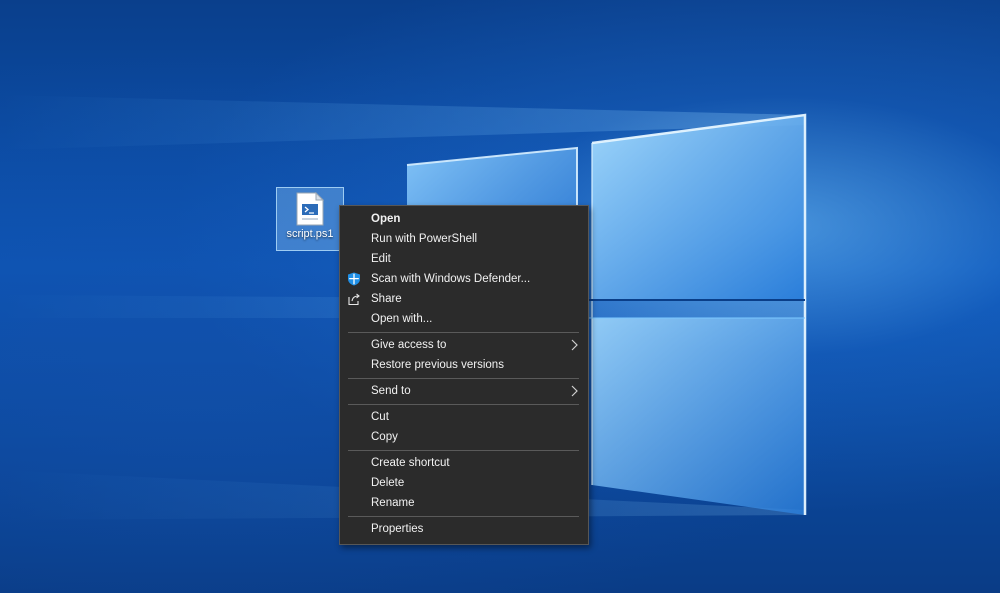 The height and width of the screenshot is (593, 1000). What do you see at coordinates (424, 239) in the screenshot?
I see `menu-item-label: Run with PowerShell` at bounding box center [424, 239].